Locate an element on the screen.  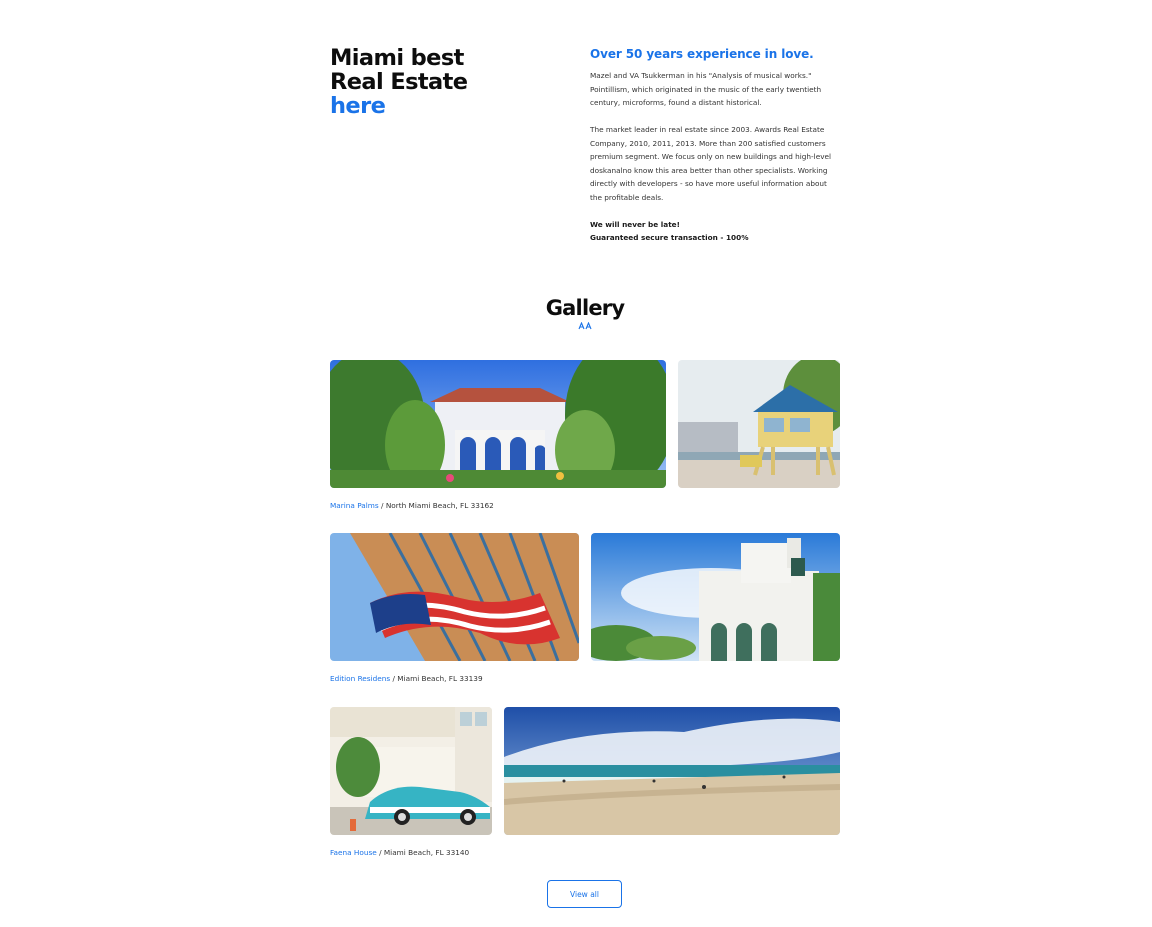
beach-panorama-image is located at coordinates (672, 771).